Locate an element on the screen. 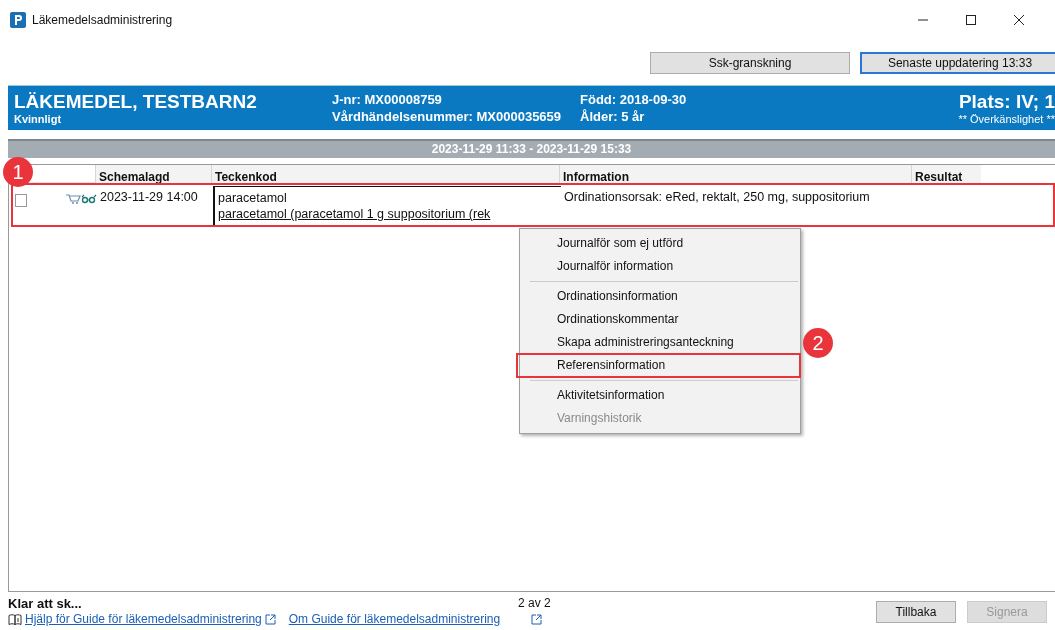 The width and height of the screenshot is (1055, 630). step-badge: 1 is located at coordinates (18, 172).